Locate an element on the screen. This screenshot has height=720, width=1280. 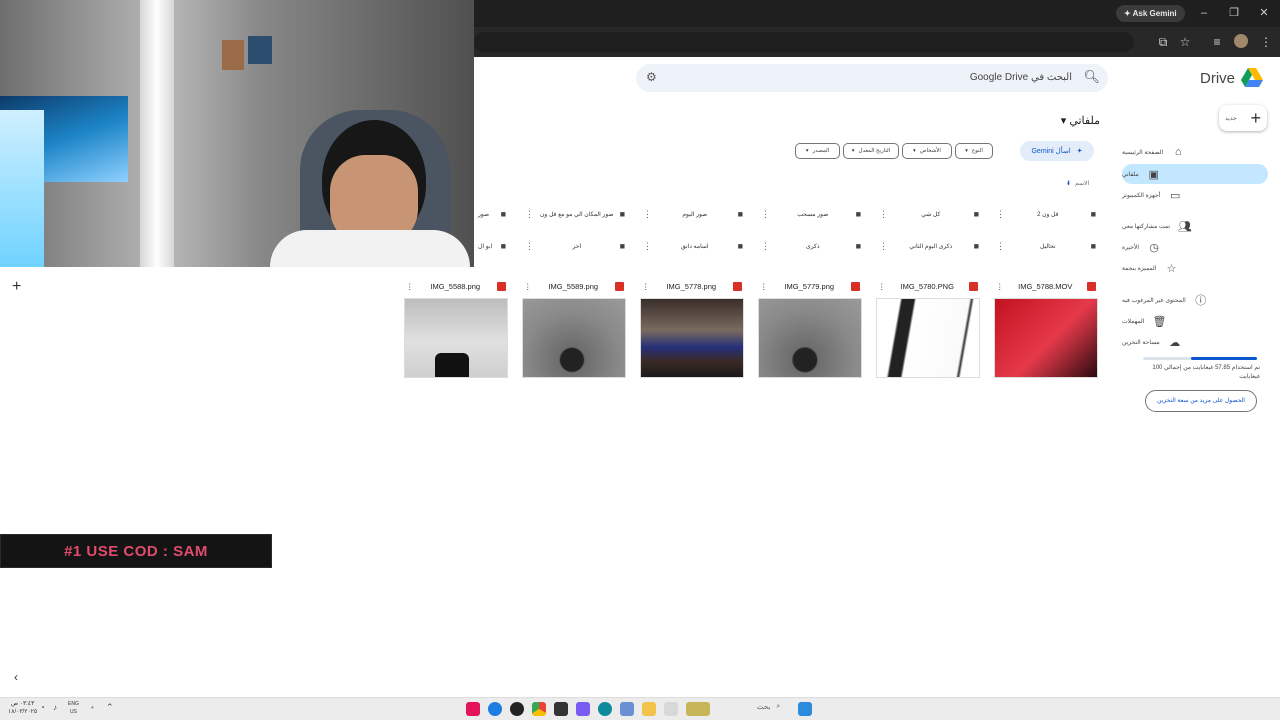
volume-icon: ♪ is located at coordinates (55, 707).